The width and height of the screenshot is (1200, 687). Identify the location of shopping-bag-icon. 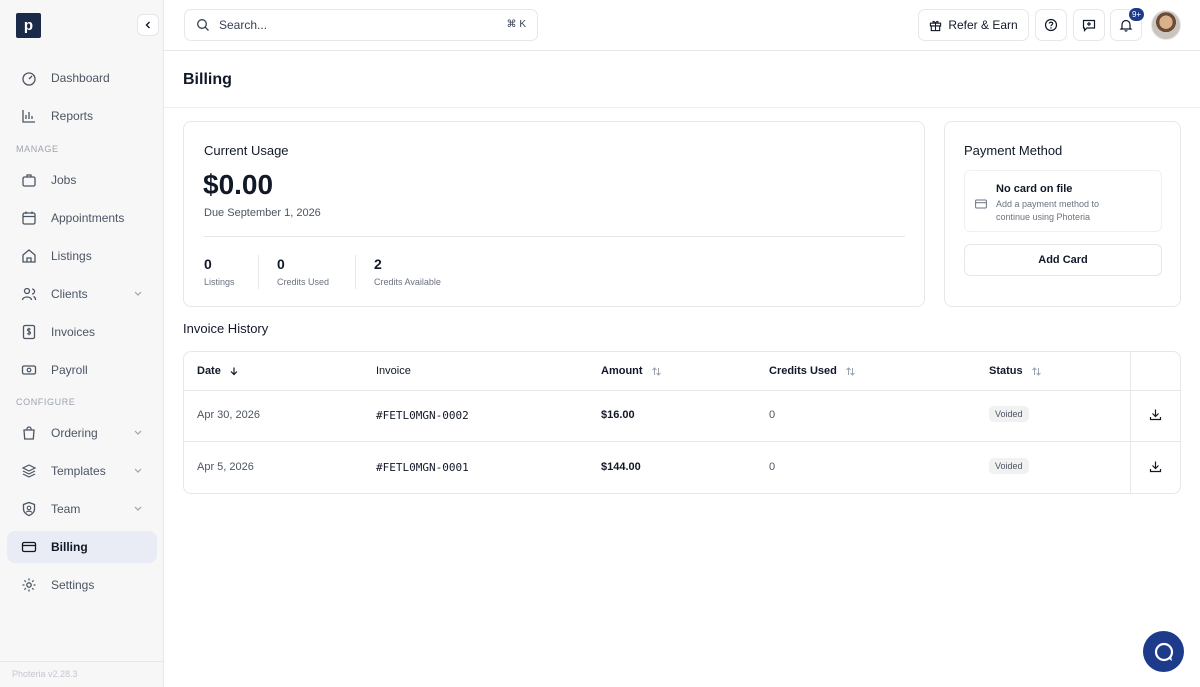
(29, 433).